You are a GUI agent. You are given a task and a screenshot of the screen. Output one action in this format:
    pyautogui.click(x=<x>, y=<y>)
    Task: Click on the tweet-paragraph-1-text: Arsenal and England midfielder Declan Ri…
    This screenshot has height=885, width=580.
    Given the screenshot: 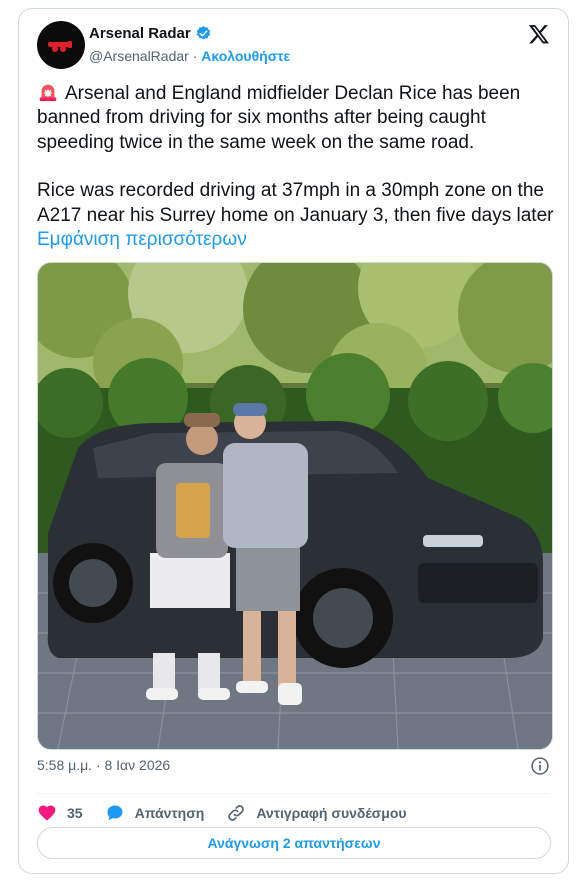 What is the action you would take?
    pyautogui.click(x=279, y=118)
    